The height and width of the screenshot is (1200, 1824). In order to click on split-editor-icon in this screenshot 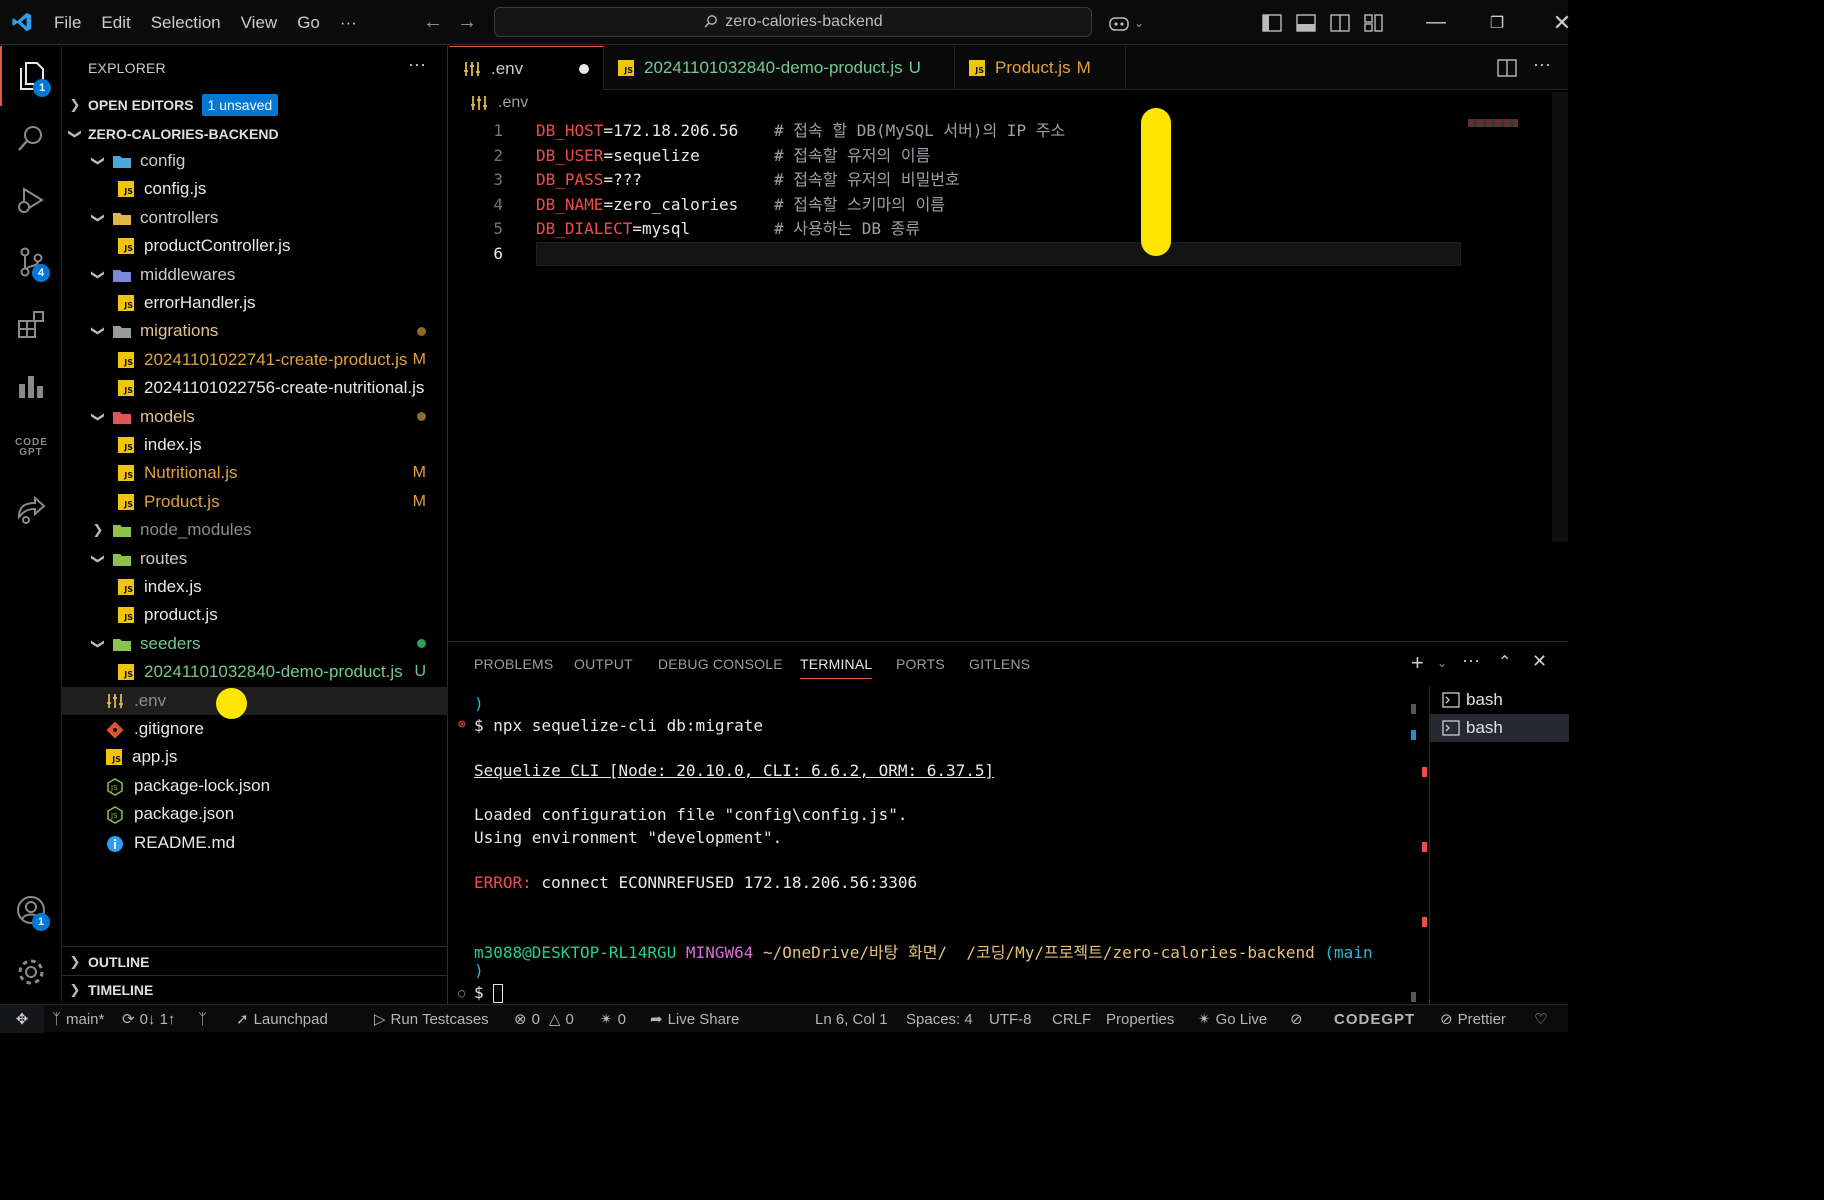, I will do `click(1507, 68)`.